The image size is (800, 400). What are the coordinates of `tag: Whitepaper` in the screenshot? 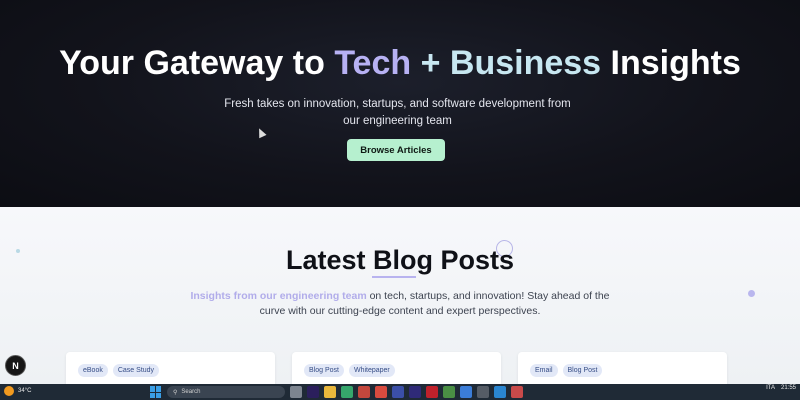 It's located at (371, 370).